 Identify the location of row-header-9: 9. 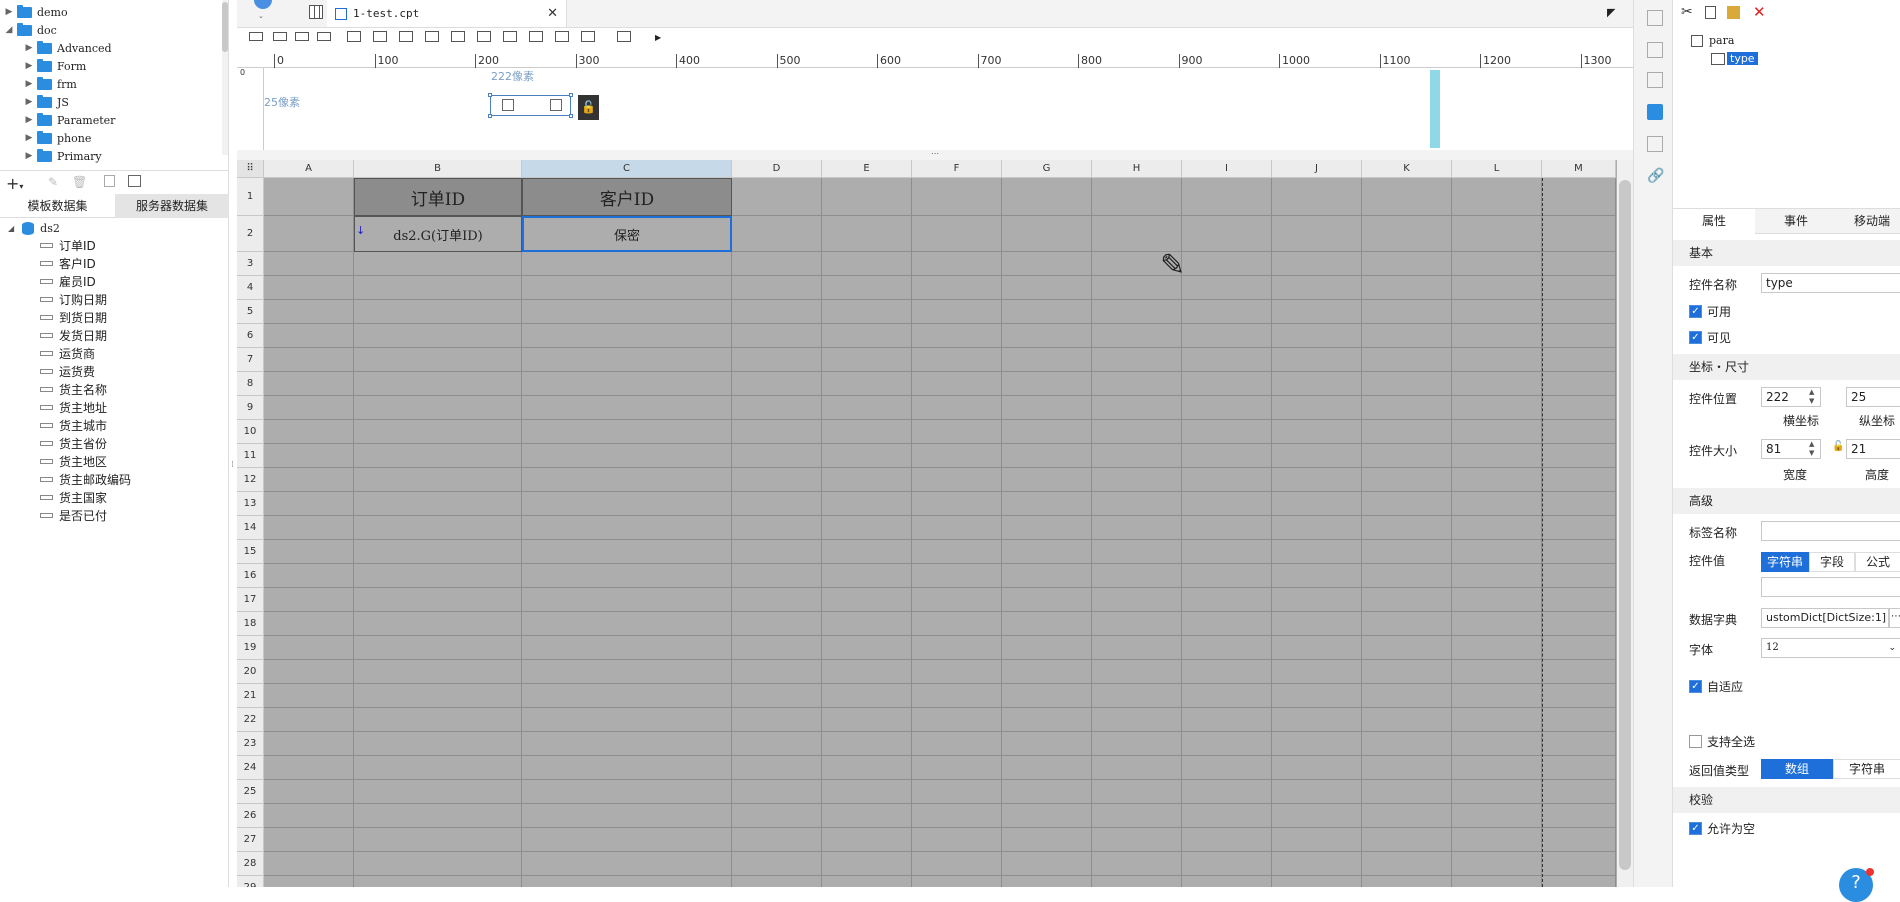
(250, 408).